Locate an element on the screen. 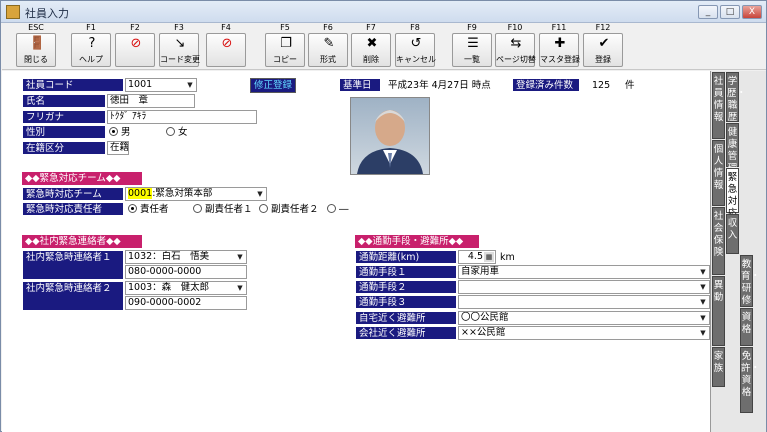  toolbar-item: F10 ⇆ ページ切替 is located at coordinates (515, 46).